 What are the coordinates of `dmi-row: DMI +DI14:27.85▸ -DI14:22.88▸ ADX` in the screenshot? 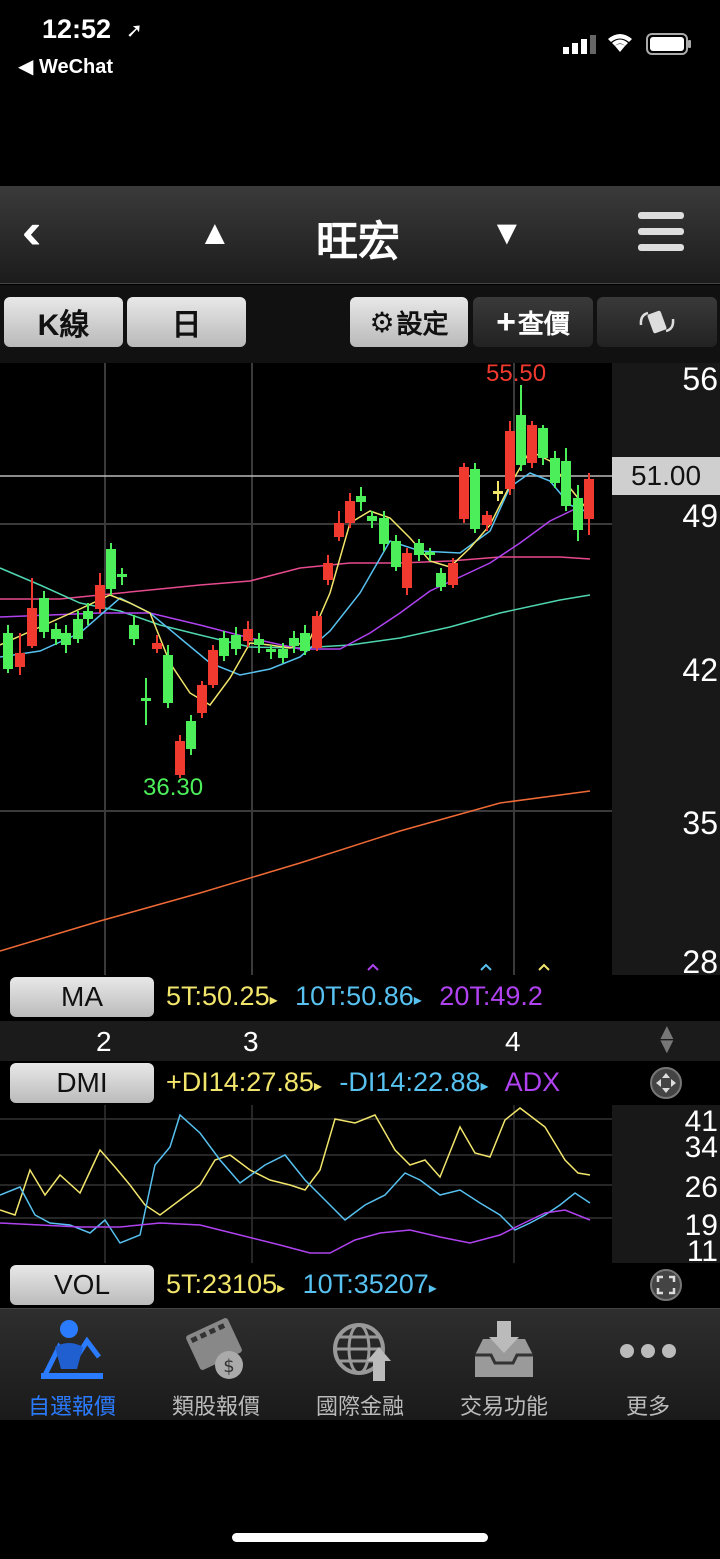 It's located at (360, 1083).